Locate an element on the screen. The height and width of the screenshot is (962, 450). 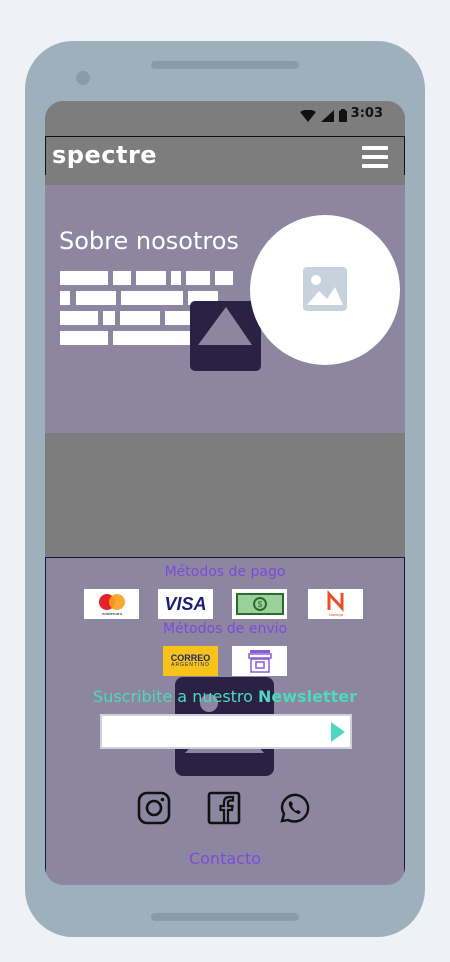
about-image is located at coordinates (325, 290).